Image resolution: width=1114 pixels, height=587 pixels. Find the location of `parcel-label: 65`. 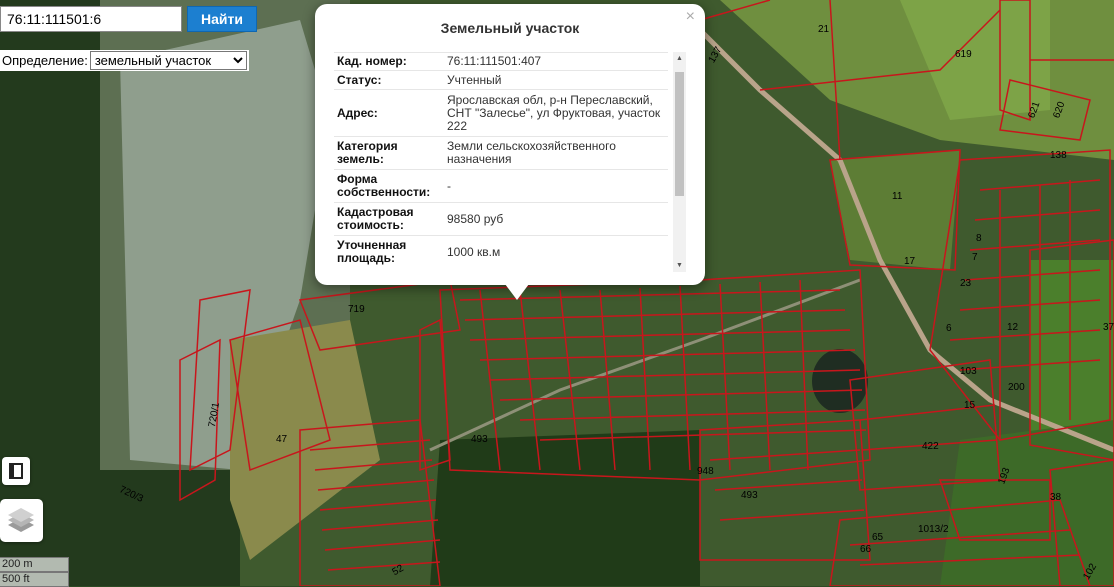

parcel-label: 65 is located at coordinates (878, 537).